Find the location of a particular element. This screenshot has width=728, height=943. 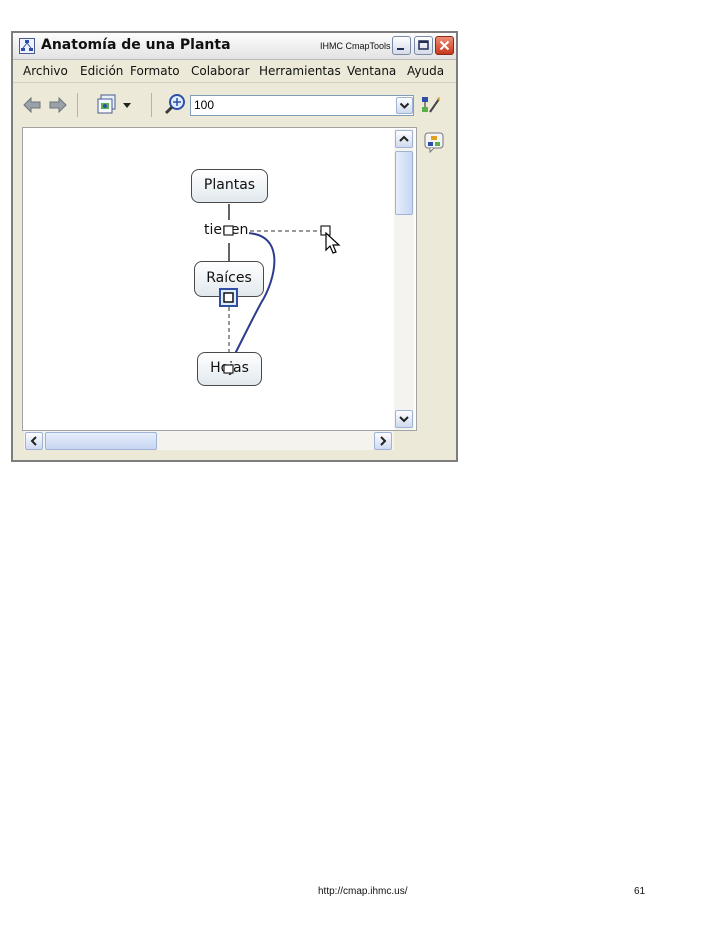

collaboration-icon is located at coordinates (435, 143).